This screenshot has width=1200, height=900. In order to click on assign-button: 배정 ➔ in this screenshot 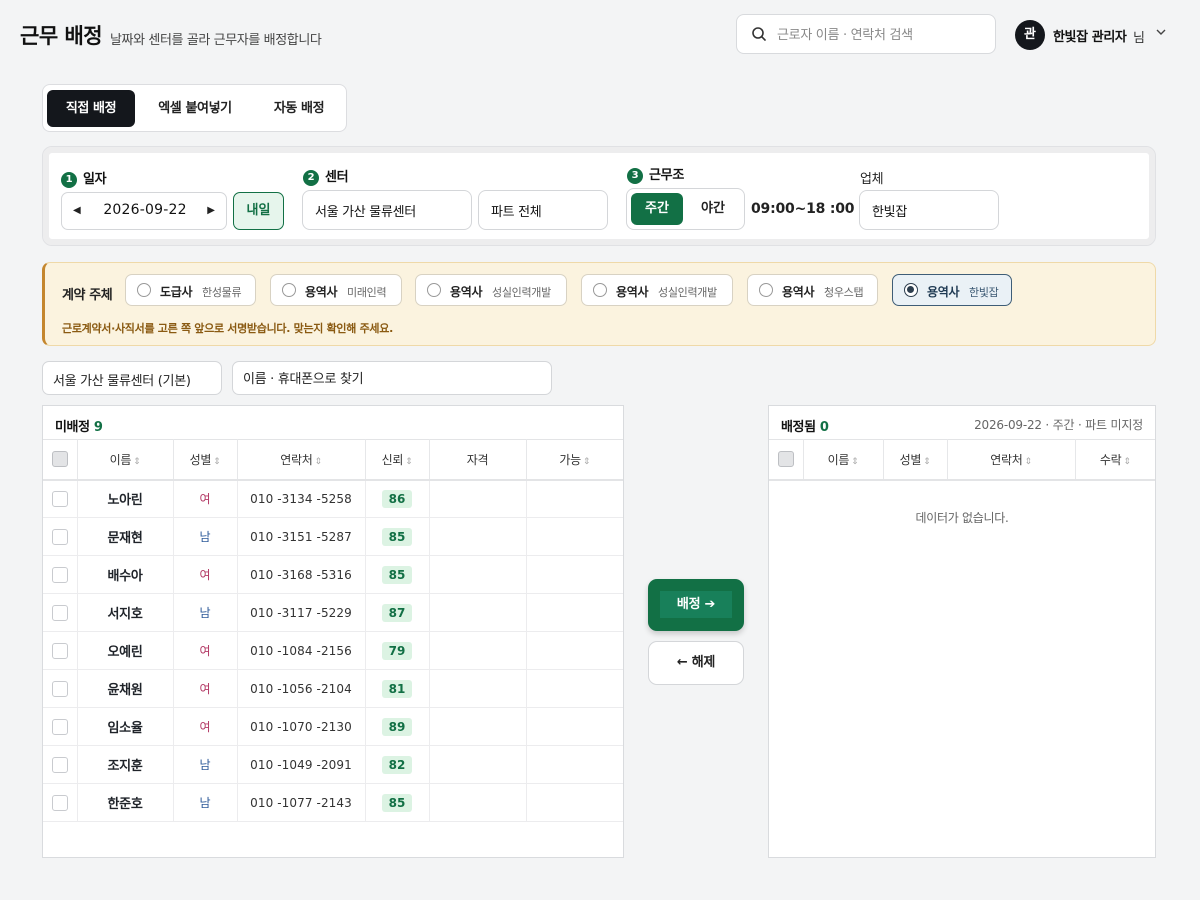, I will do `click(696, 605)`.